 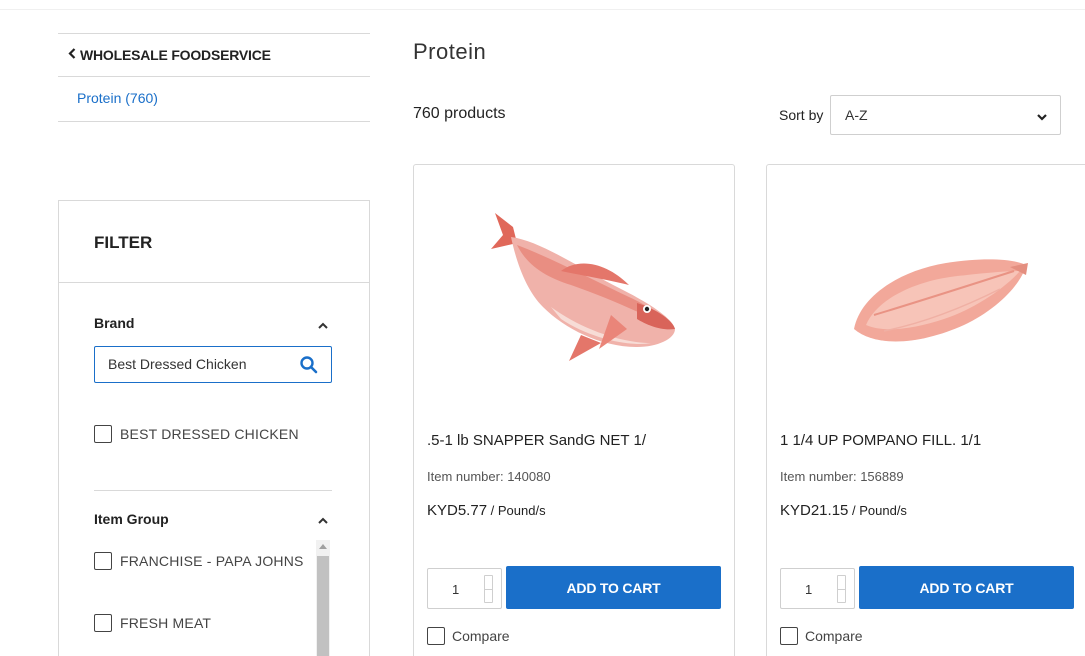 I want to click on scroll-thumb, so click(x=323, y=606).